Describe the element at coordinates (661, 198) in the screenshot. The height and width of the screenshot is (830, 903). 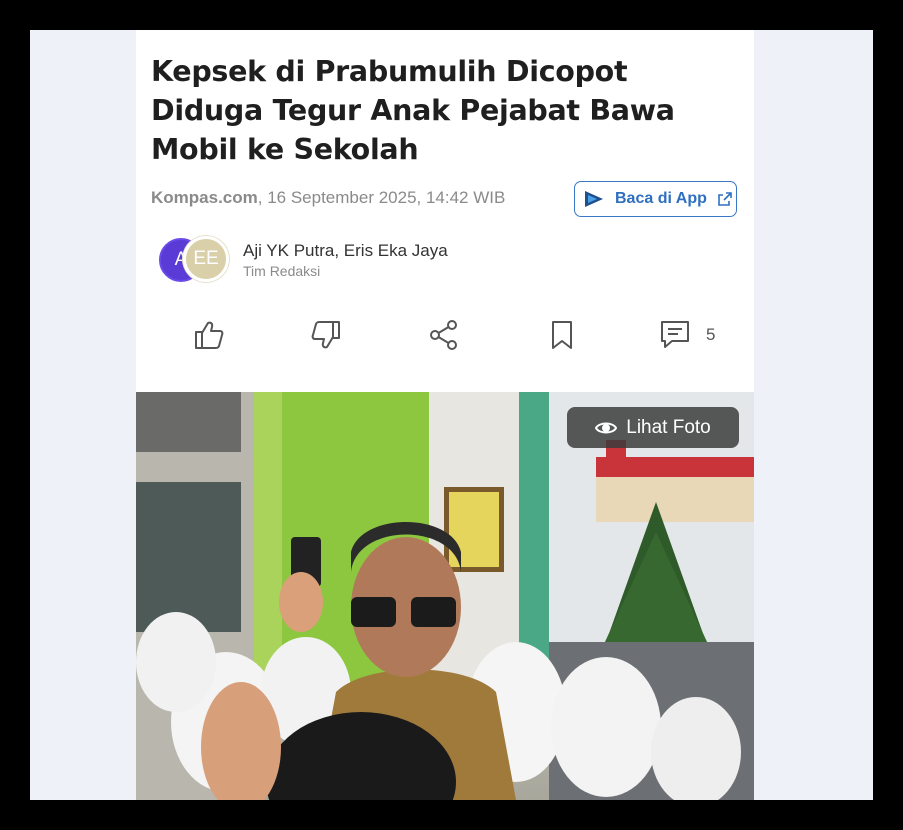
I see `read-in-app-label: Baca di App` at that location.